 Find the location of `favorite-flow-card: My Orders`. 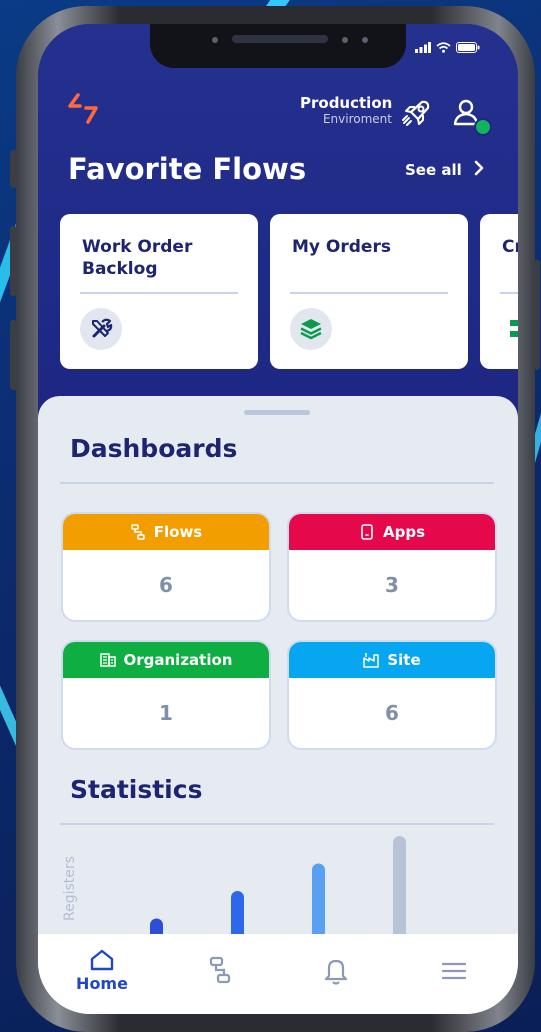

favorite-flow-card: My Orders is located at coordinates (369, 291).